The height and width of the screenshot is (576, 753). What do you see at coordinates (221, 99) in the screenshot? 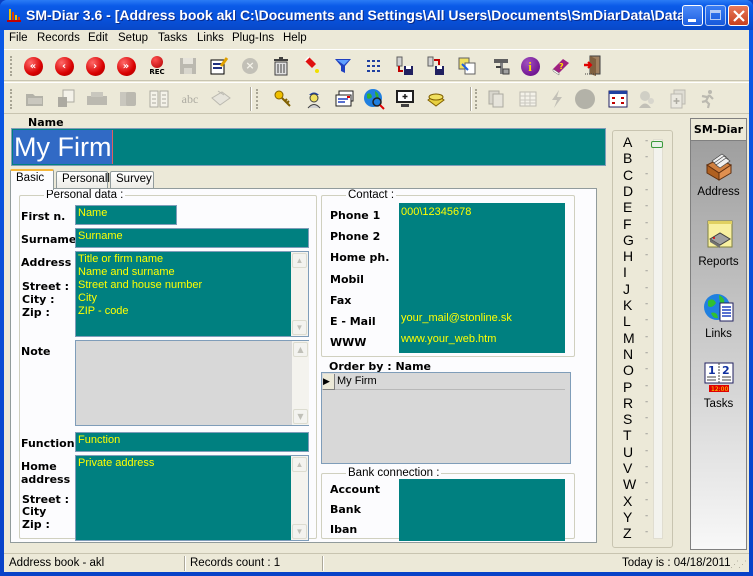
I see `print-button` at bounding box center [221, 99].